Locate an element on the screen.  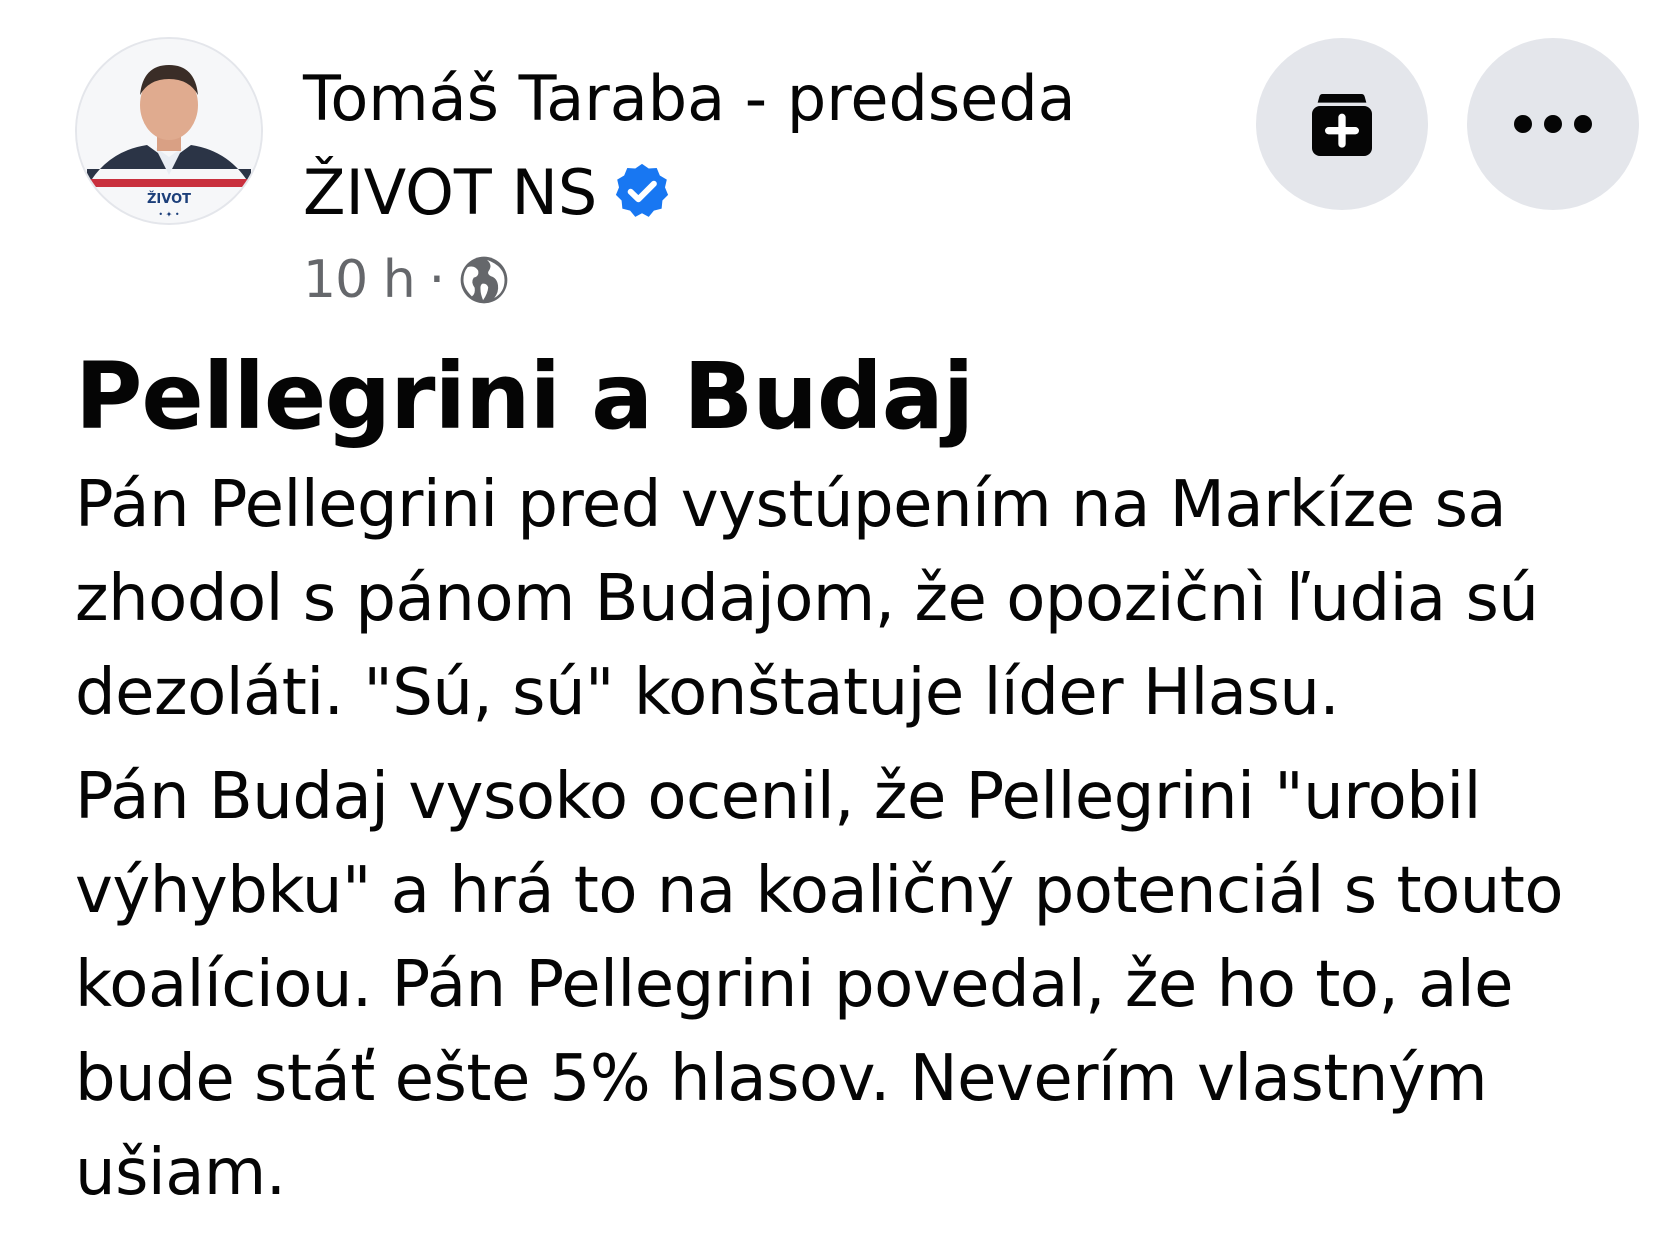
avatar: ŽIVOT • ✦ • is located at coordinates (169, 131).